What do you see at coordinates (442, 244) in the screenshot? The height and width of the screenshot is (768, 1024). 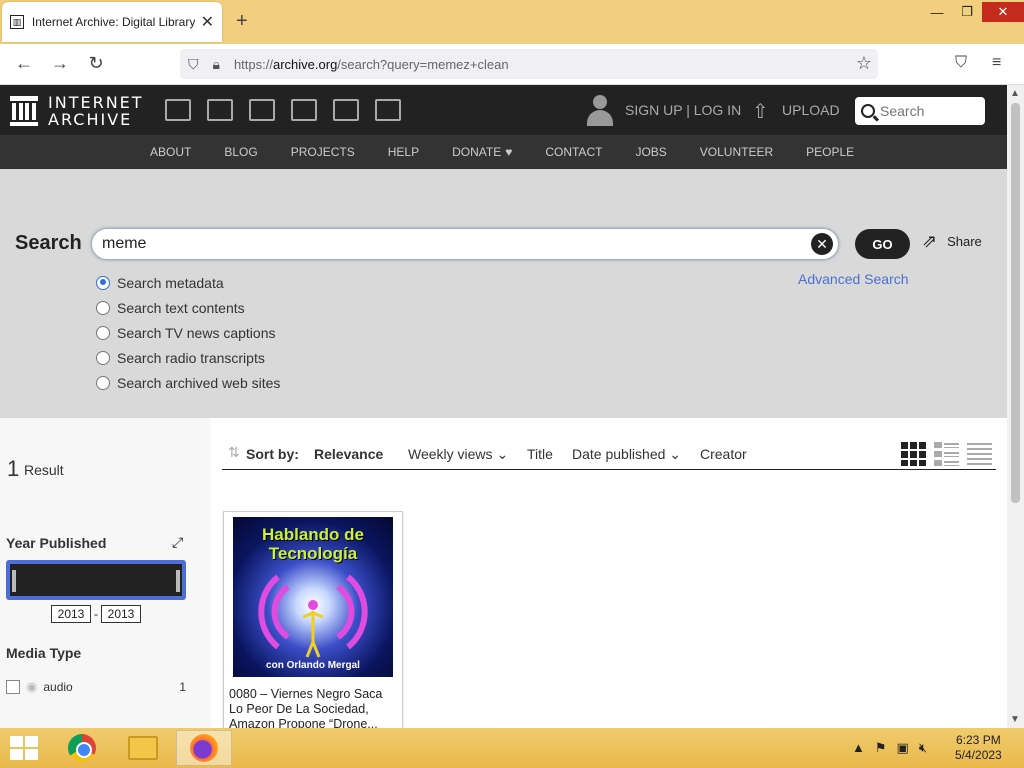 I see `main-search-input` at bounding box center [442, 244].